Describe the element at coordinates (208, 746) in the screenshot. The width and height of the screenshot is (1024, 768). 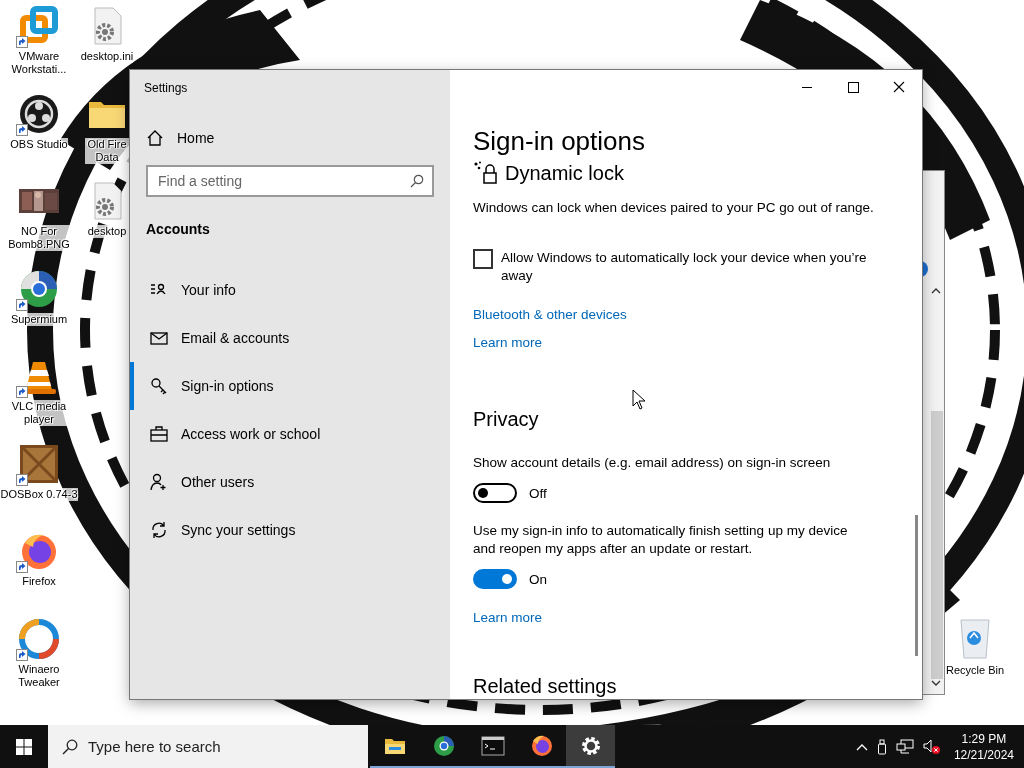
I see `search-field: Type here to search` at that location.